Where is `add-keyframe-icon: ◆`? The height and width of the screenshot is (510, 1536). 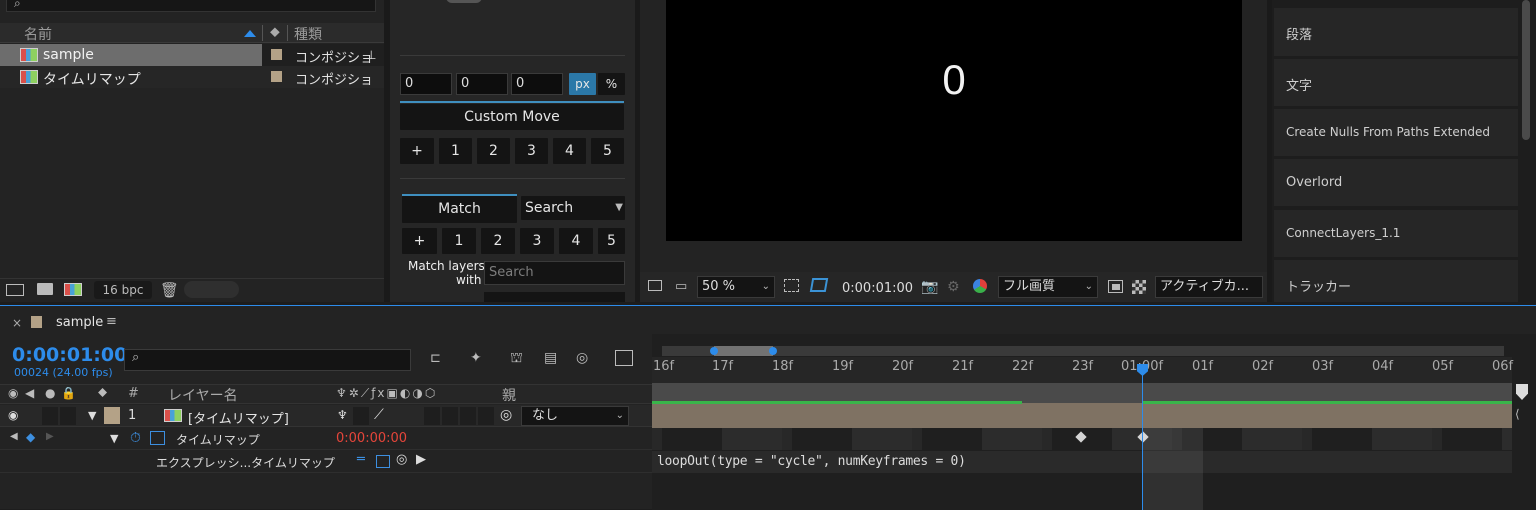
add-keyframe-icon: ◆ is located at coordinates (30, 437).